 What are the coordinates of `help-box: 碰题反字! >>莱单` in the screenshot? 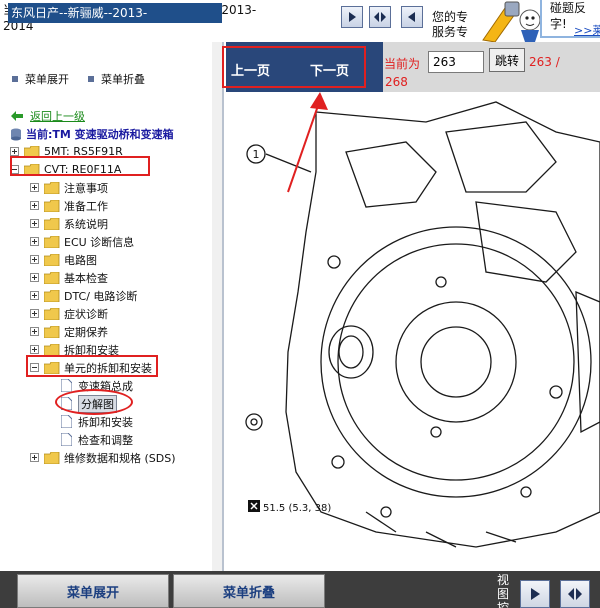 It's located at (570, 19).